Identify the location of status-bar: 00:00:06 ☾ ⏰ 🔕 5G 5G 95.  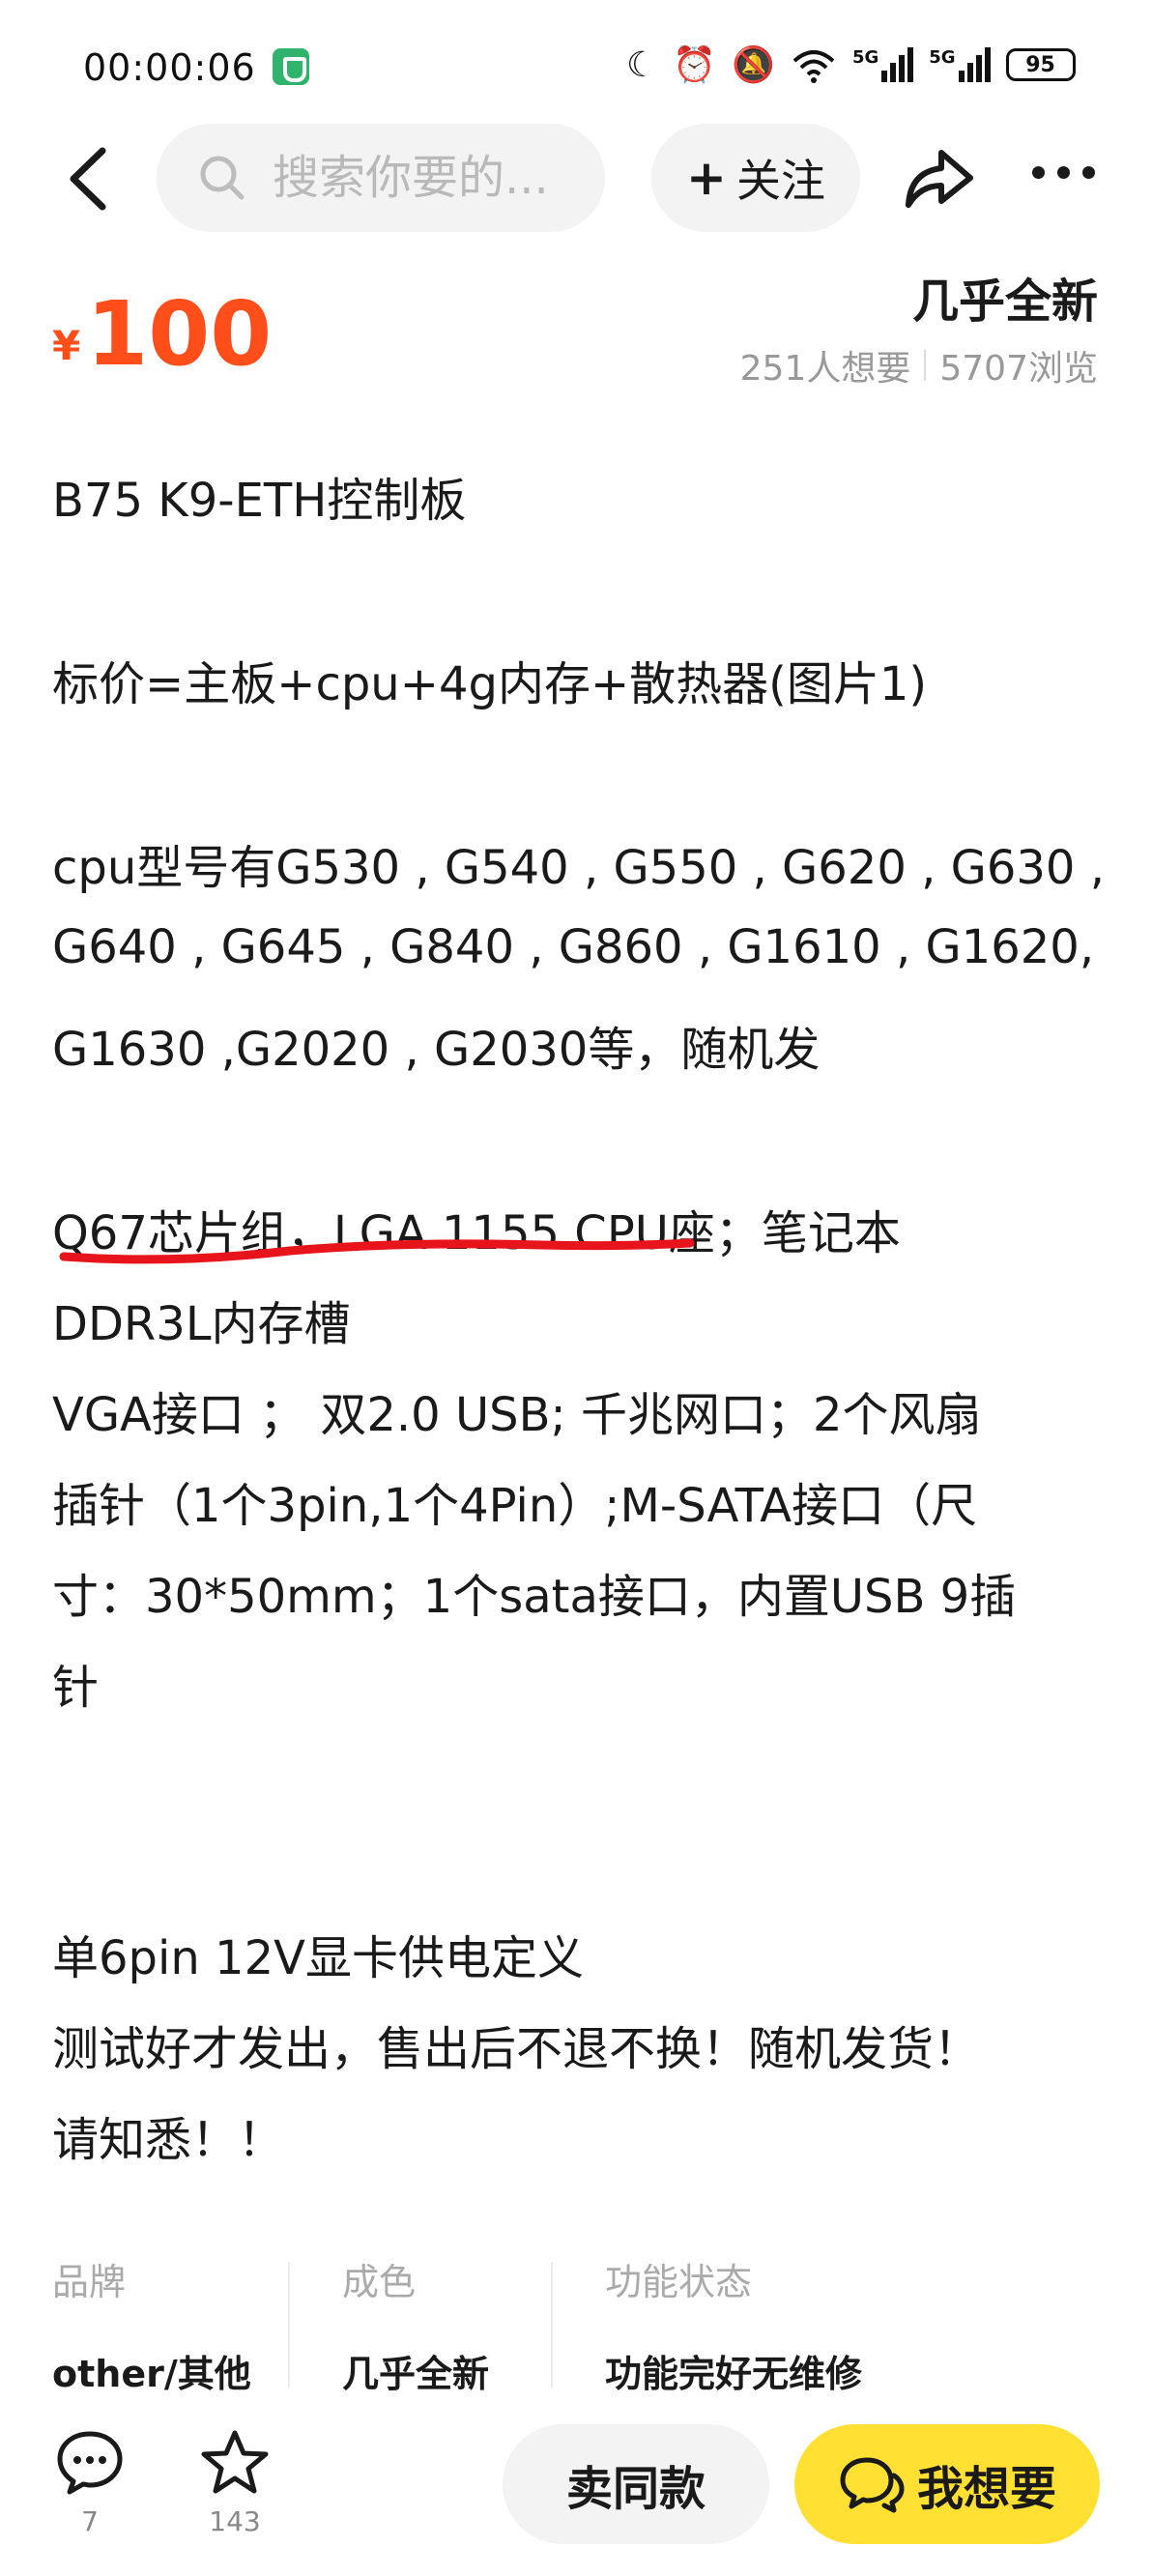
(576, 67).